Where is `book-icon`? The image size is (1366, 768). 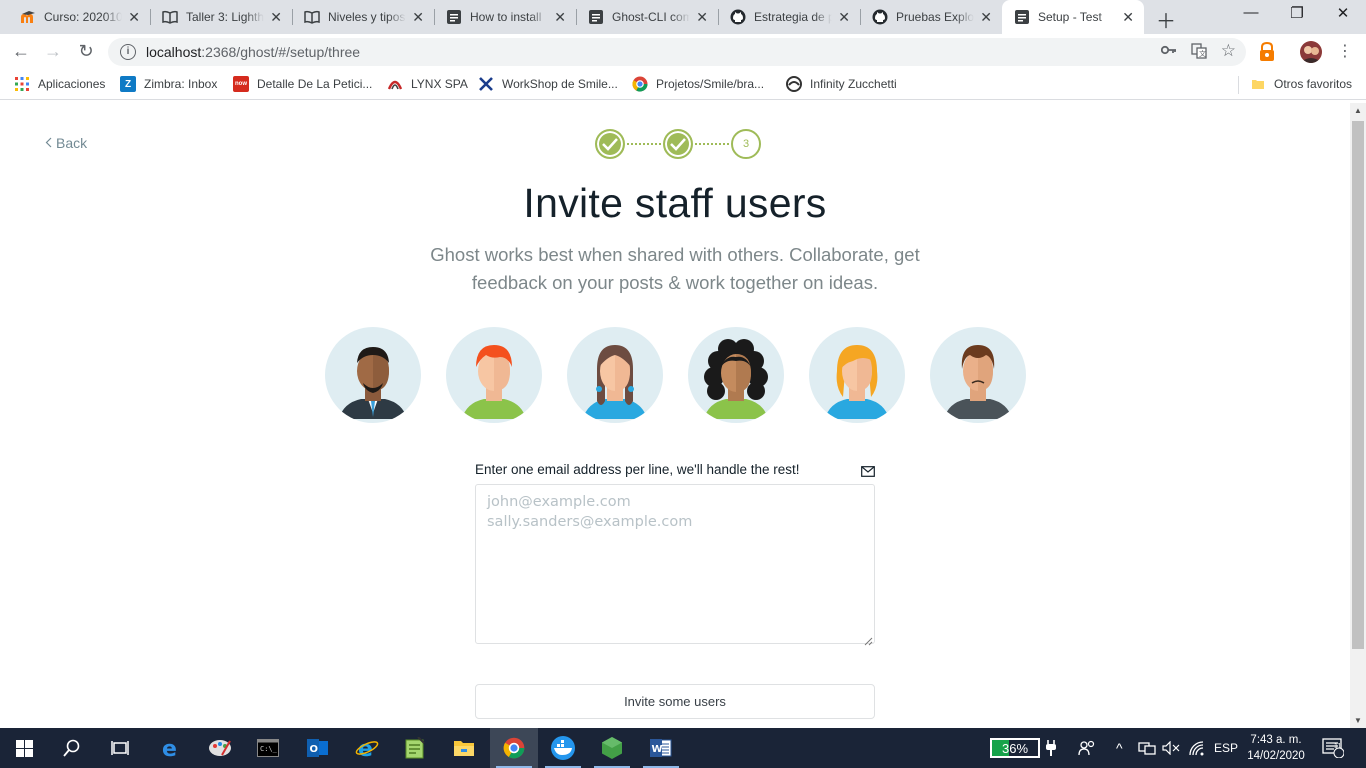 book-icon is located at coordinates (312, 17).